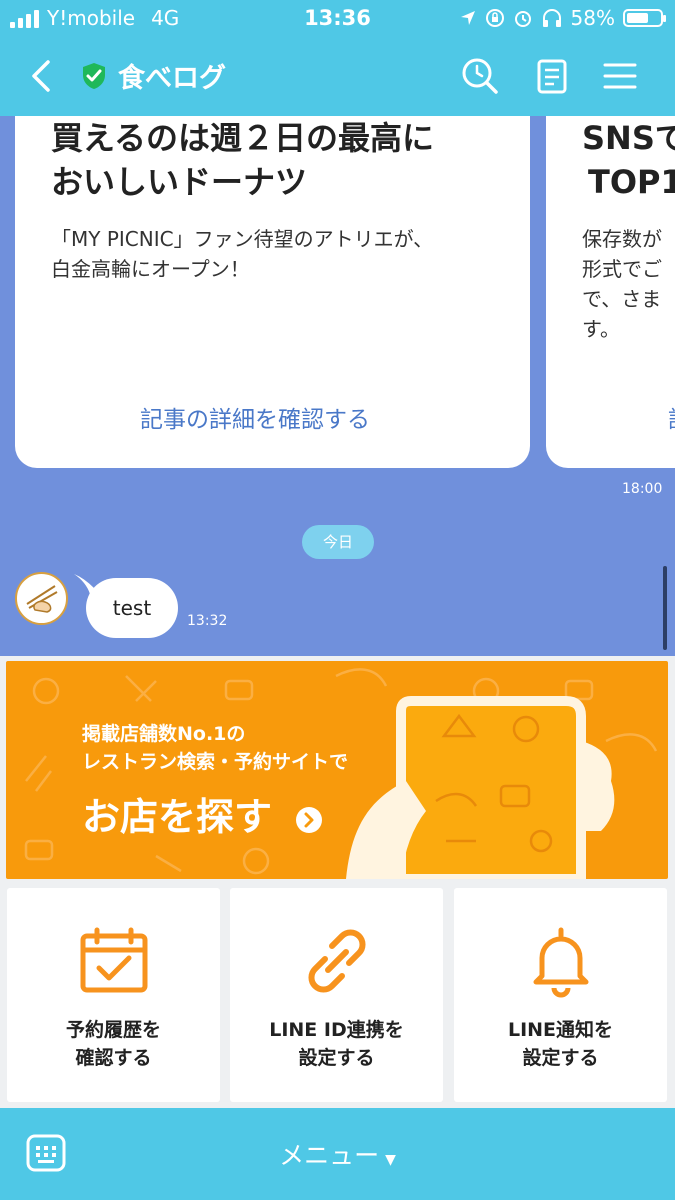  I want to click on caret-down-icon: ▼, so click(390, 1160).